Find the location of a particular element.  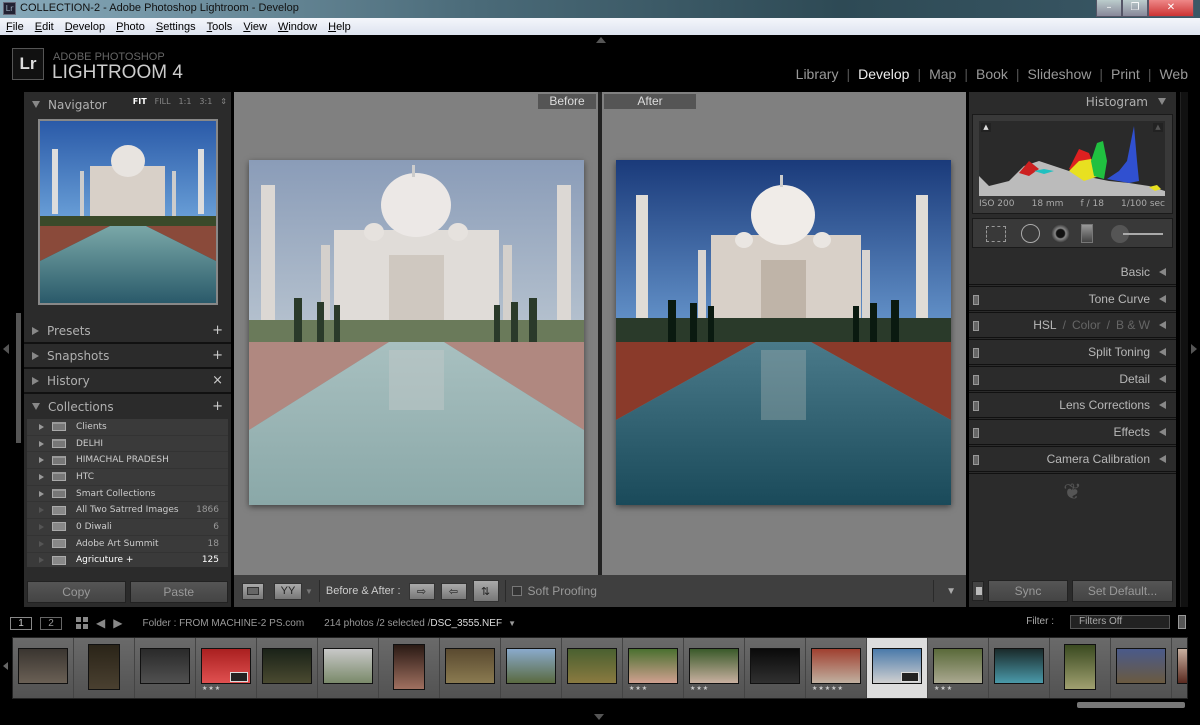

collection-item: Adobe Art Summit 18 is located at coordinates (127, 544).